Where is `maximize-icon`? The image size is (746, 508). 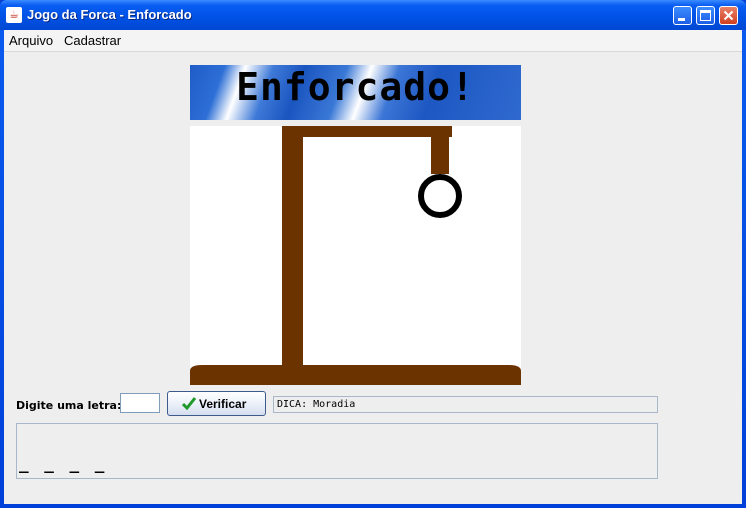
maximize-icon is located at coordinates (705, 15).